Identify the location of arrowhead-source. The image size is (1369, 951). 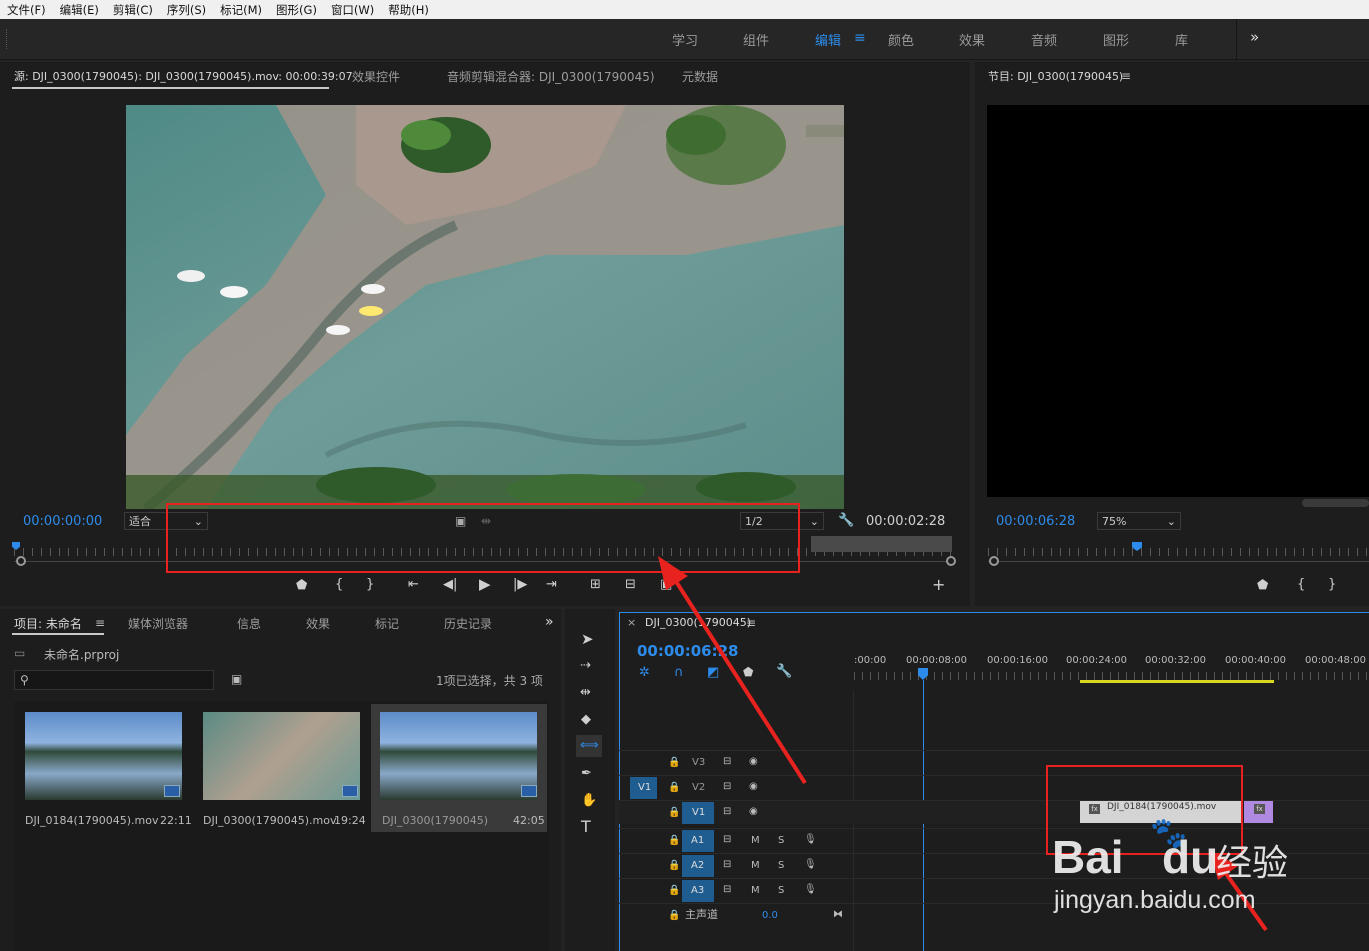
(673, 573).